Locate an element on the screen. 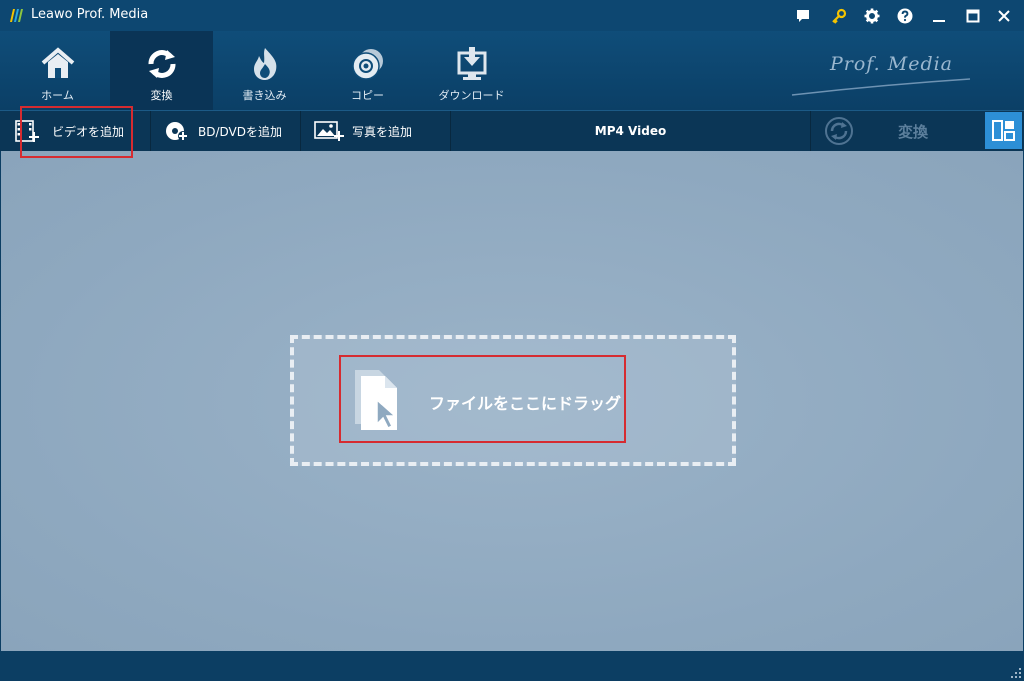 This screenshot has width=1024, height=681. layout-icon is located at coordinates (1003, 130).